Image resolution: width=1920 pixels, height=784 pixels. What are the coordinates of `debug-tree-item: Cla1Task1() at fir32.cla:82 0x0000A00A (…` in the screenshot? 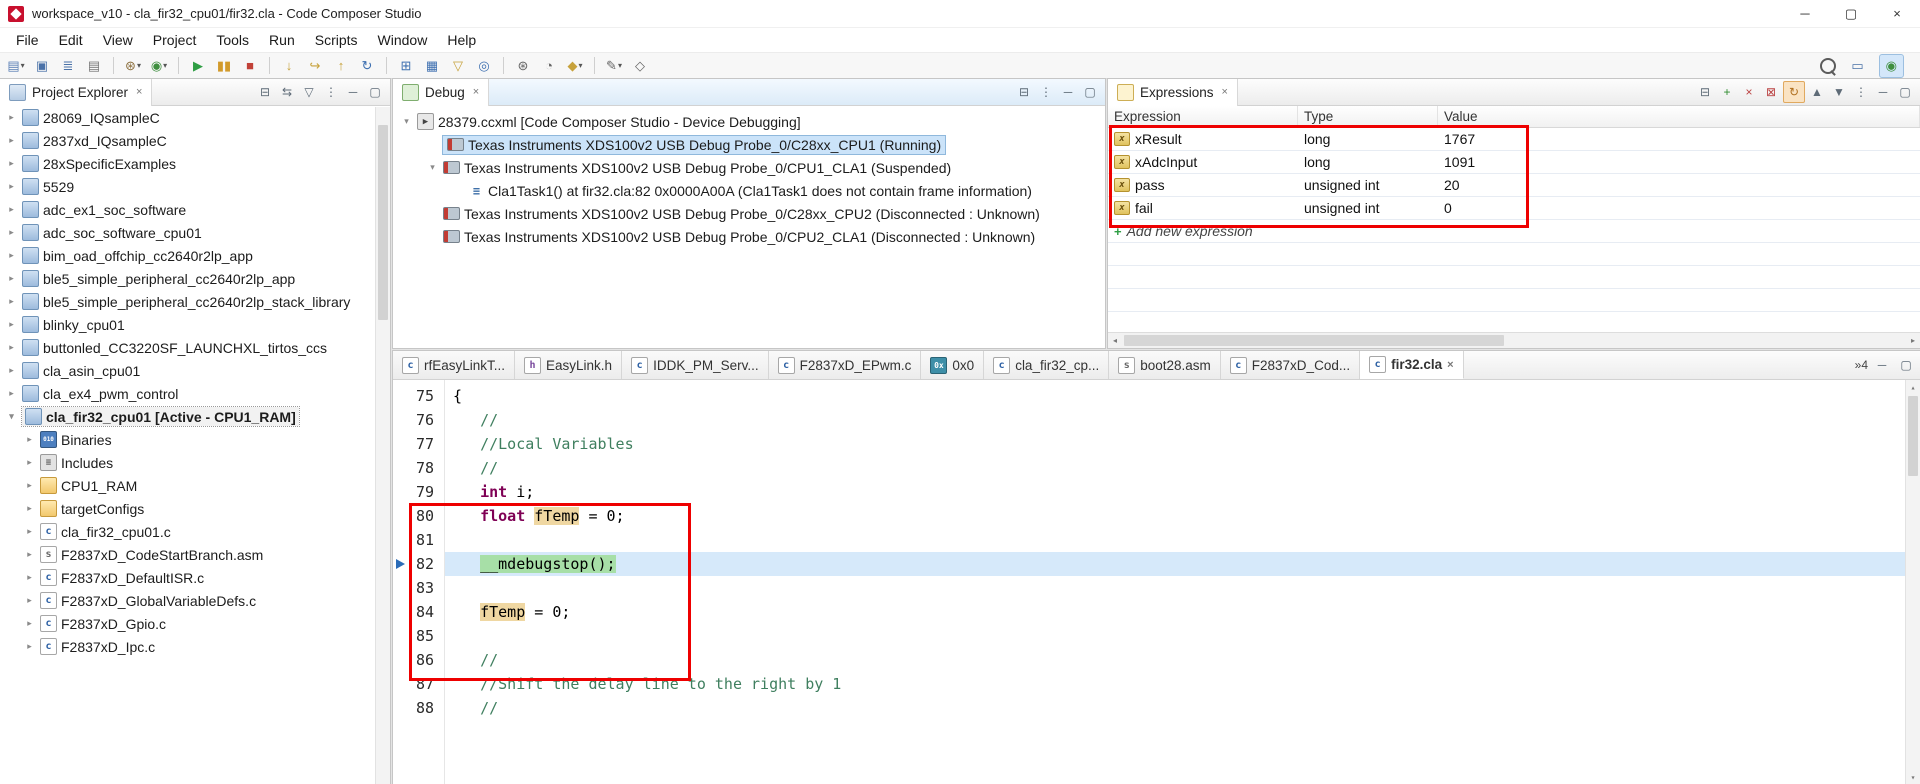 It's located at (749, 190).